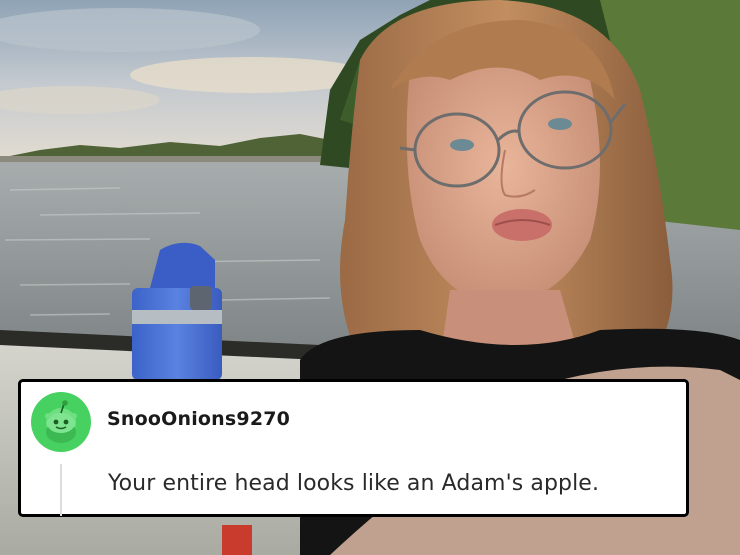  What do you see at coordinates (61, 490) in the screenshot?
I see `thread-line` at bounding box center [61, 490].